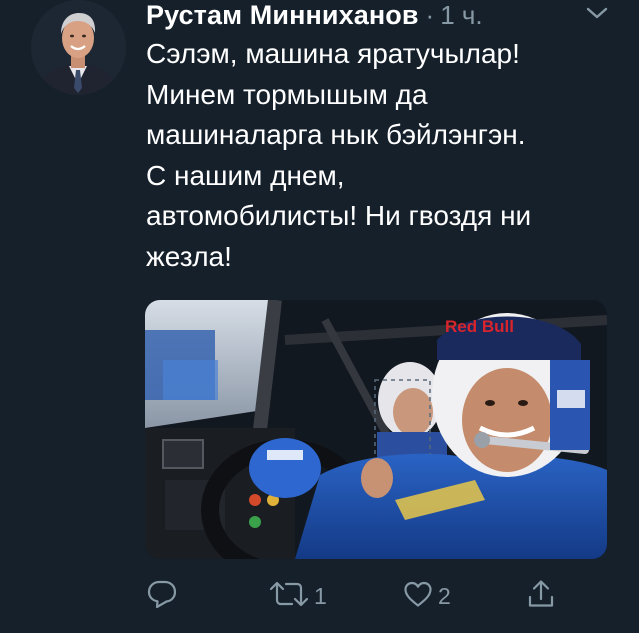 The width and height of the screenshot is (639, 633). What do you see at coordinates (333, 53) in the screenshot?
I see `tweet-text-line: Сэлэм, машина яратучылар!` at bounding box center [333, 53].